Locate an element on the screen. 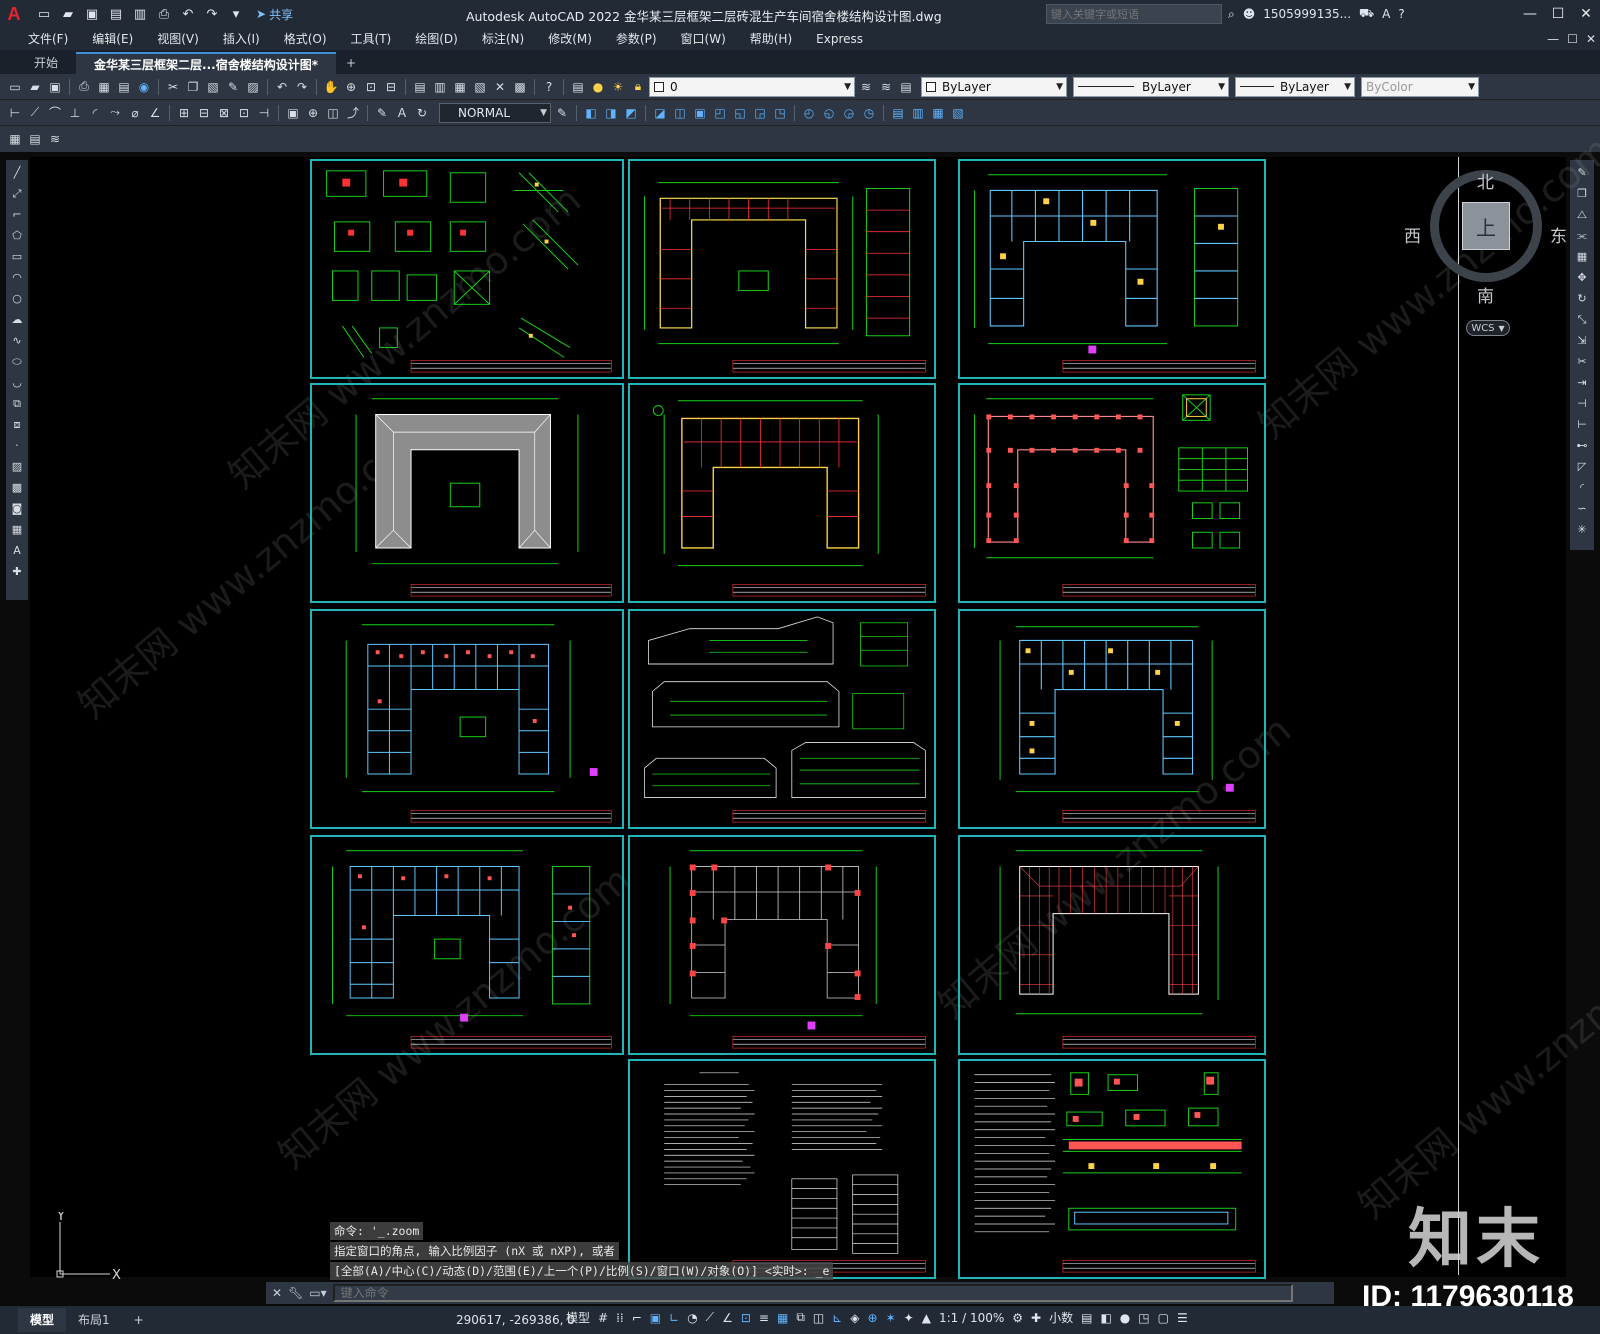  break-icon: ⊢ is located at coordinates (1582, 425).